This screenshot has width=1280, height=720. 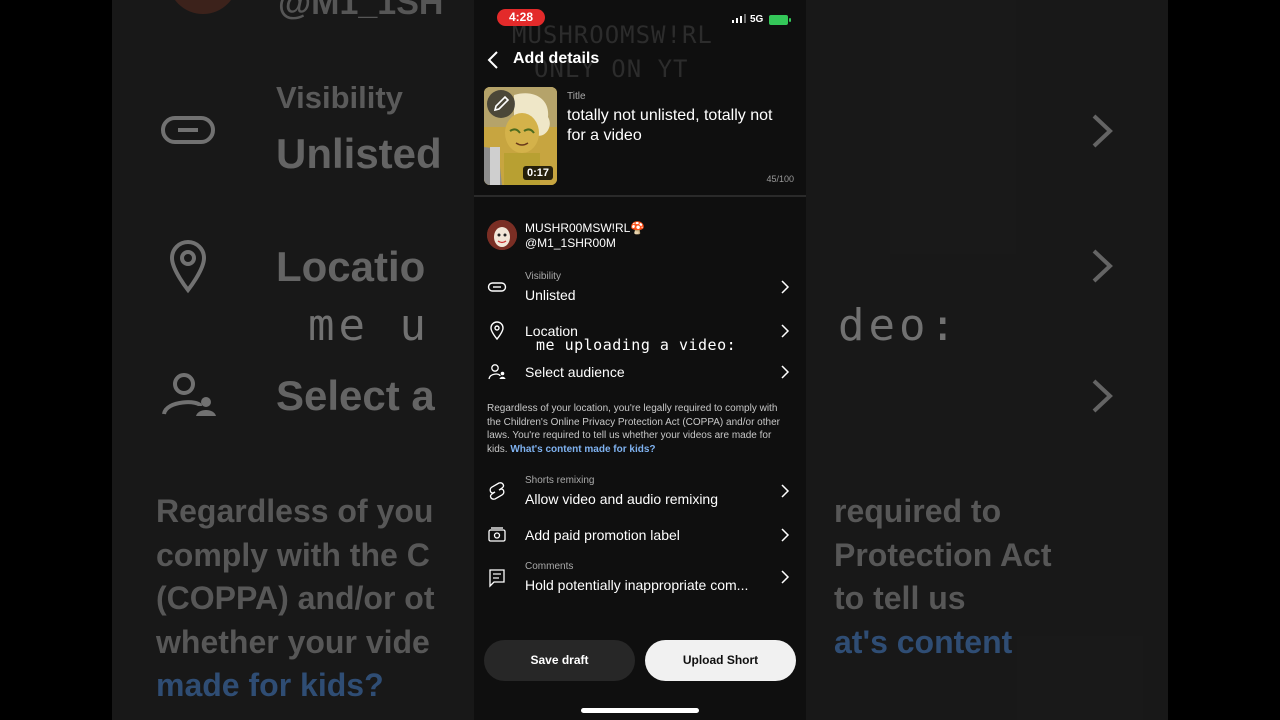 What do you see at coordinates (585, 228) in the screenshot?
I see `channel-name: MUSHR00MSW!RL🍄` at bounding box center [585, 228].